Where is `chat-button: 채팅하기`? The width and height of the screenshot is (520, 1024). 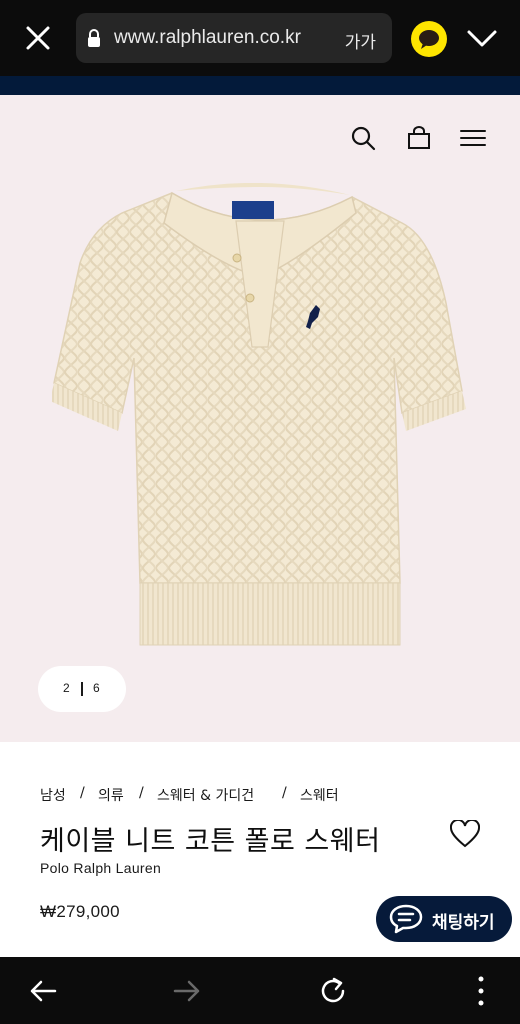
chat-button: 채팅하기 is located at coordinates (444, 919).